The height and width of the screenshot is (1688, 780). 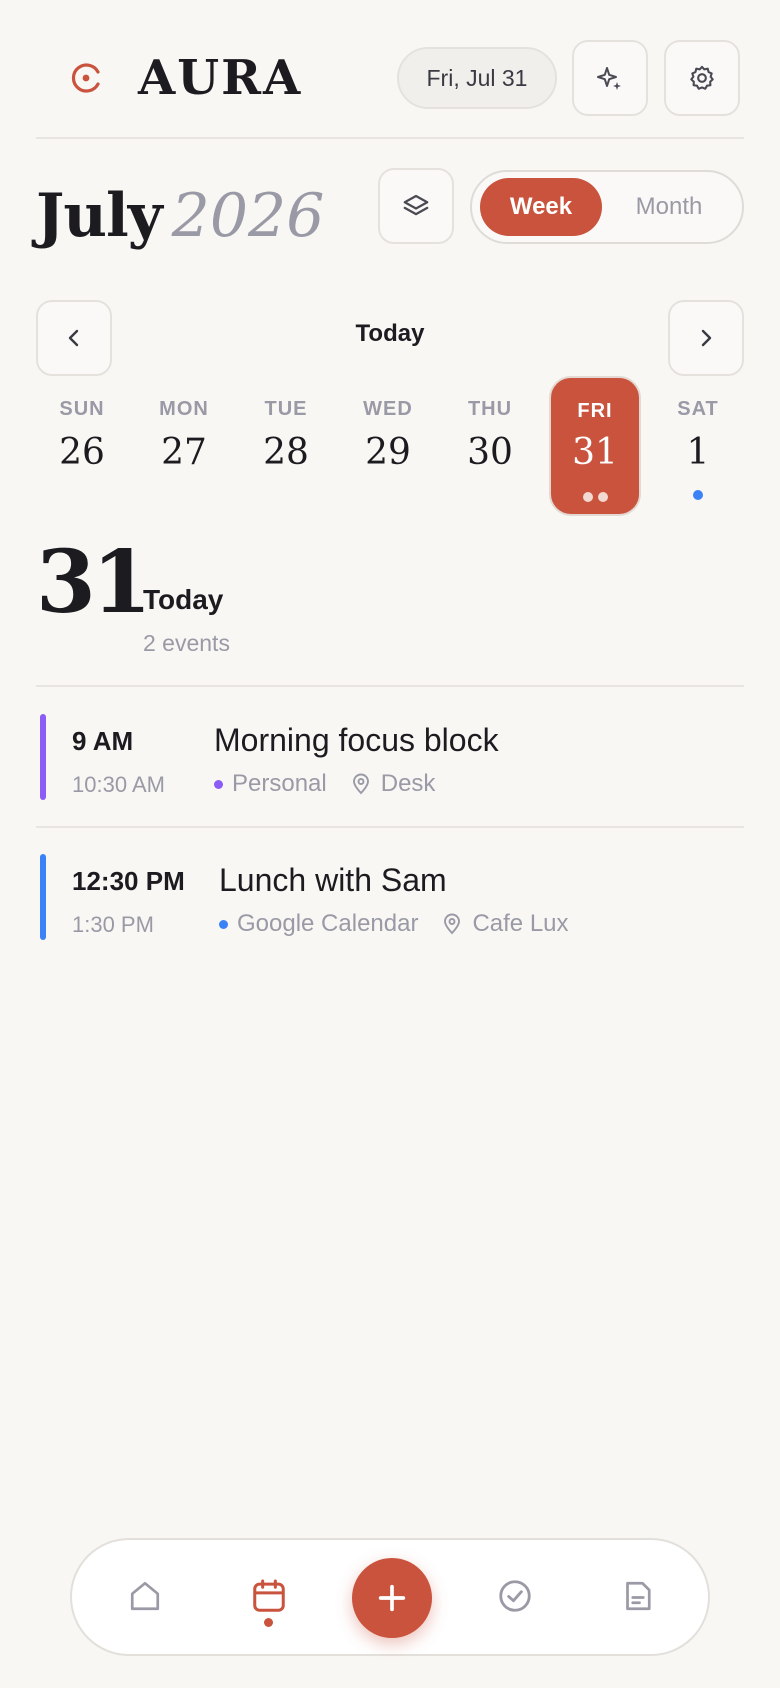 I want to click on event-end-time: 1:30 PM, so click(x=113, y=924).